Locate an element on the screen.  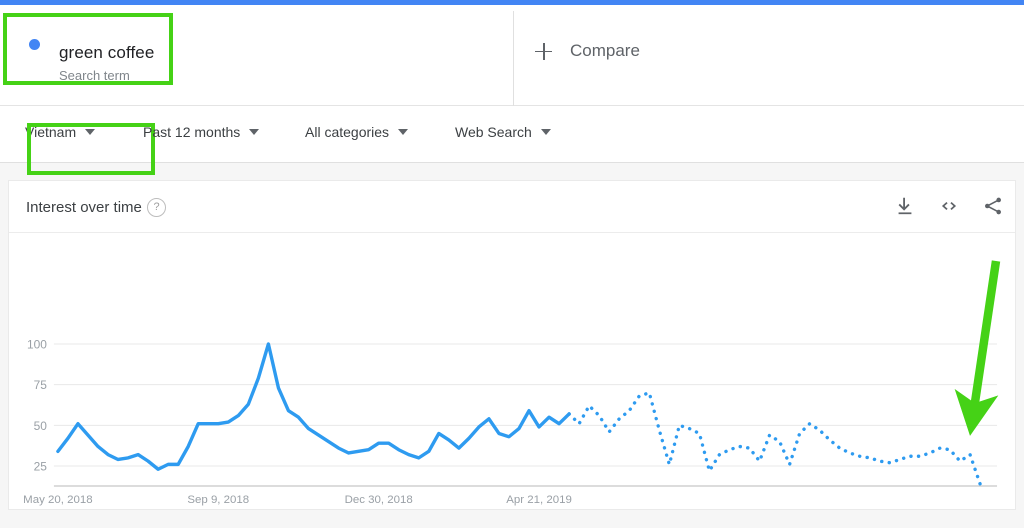
chart-title: Interest over time is located at coordinates (84, 207).